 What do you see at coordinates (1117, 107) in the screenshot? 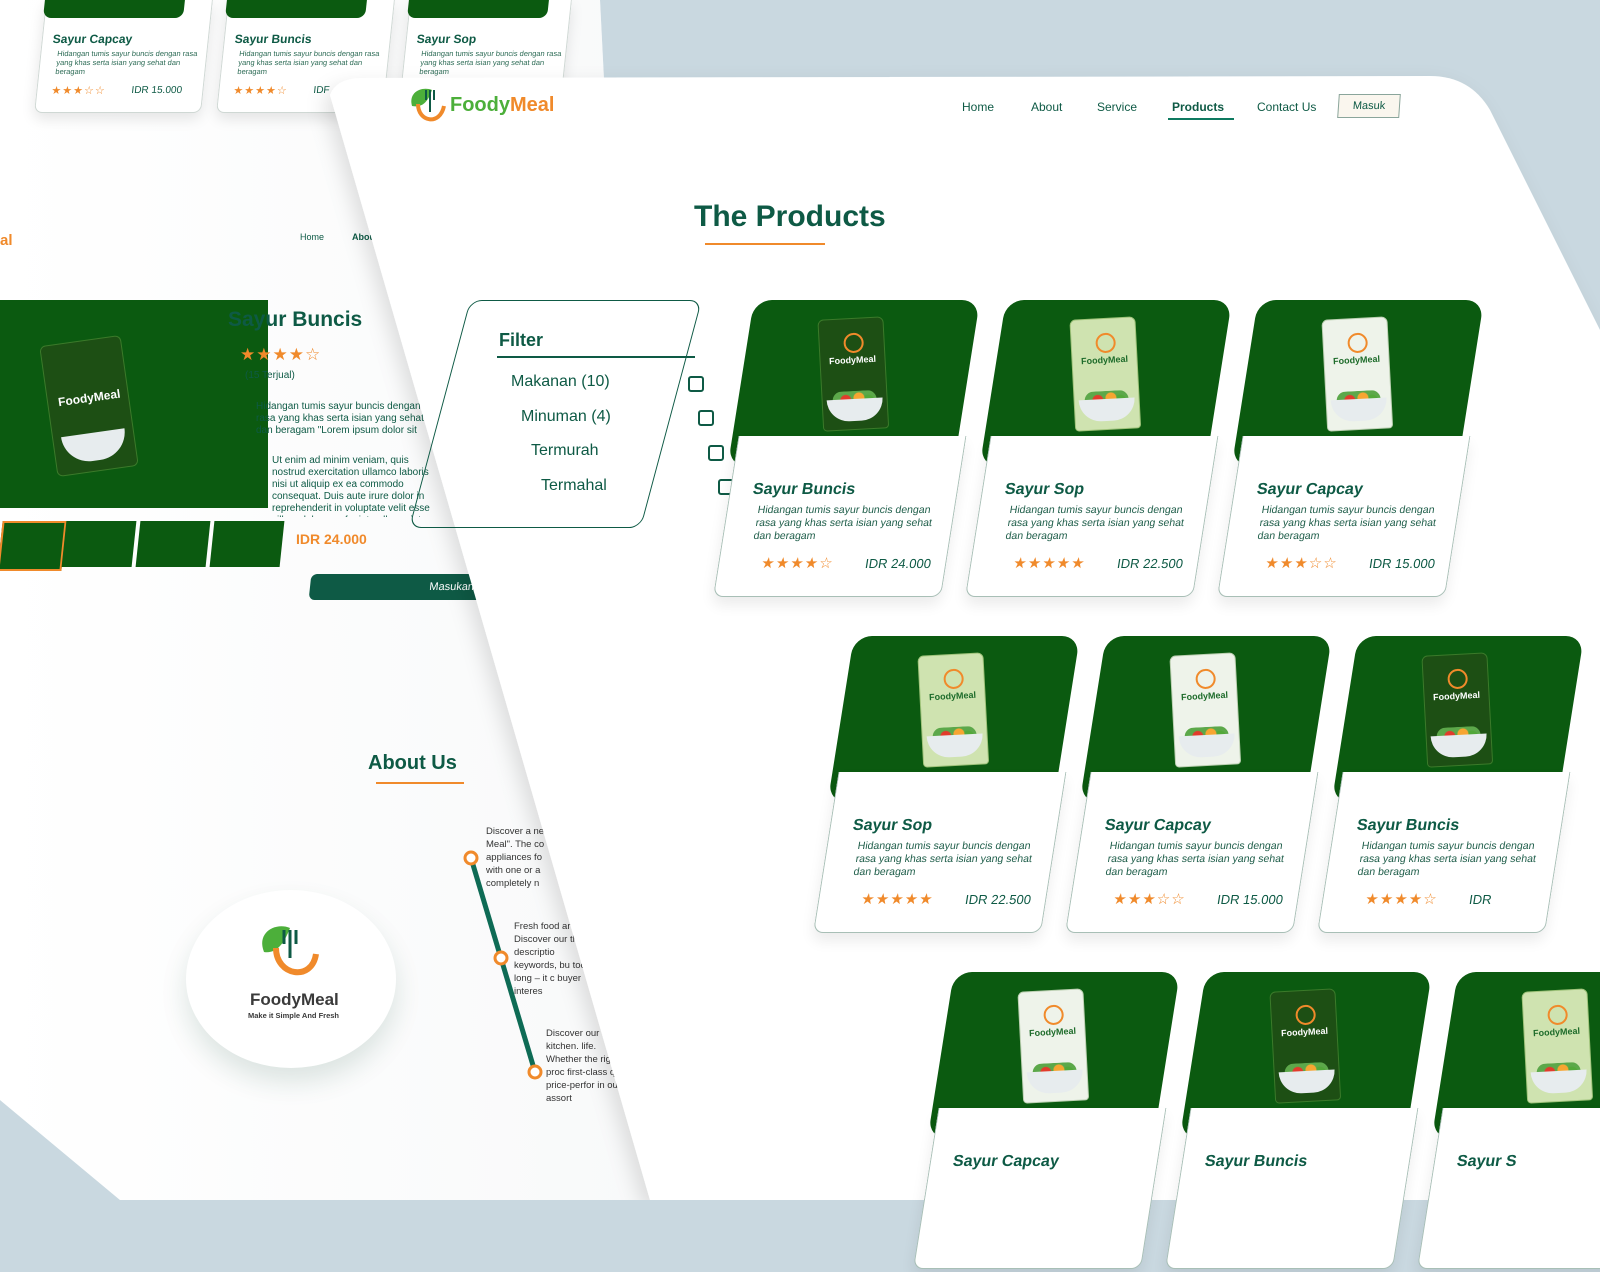
I see `nav-service: Service` at bounding box center [1117, 107].